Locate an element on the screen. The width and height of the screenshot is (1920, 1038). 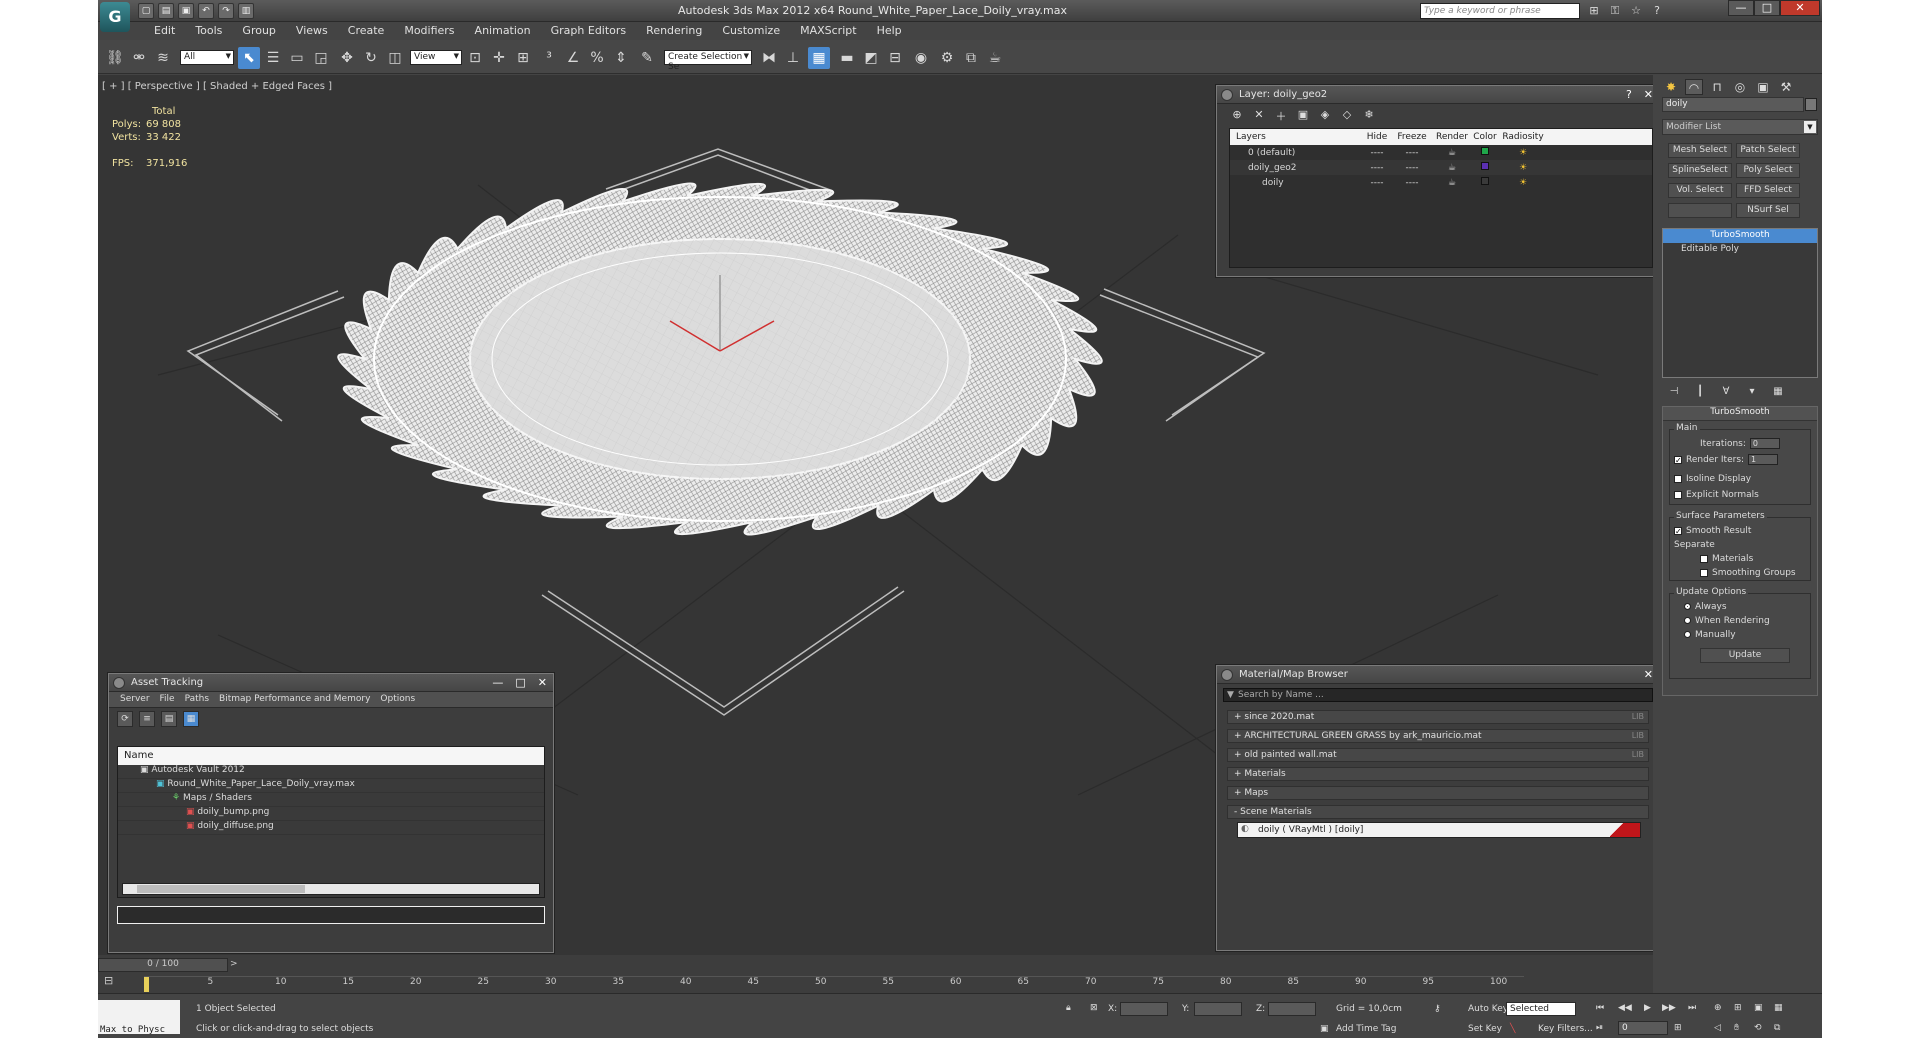
curve-editor-icon: ◩ is located at coordinates (871, 58).